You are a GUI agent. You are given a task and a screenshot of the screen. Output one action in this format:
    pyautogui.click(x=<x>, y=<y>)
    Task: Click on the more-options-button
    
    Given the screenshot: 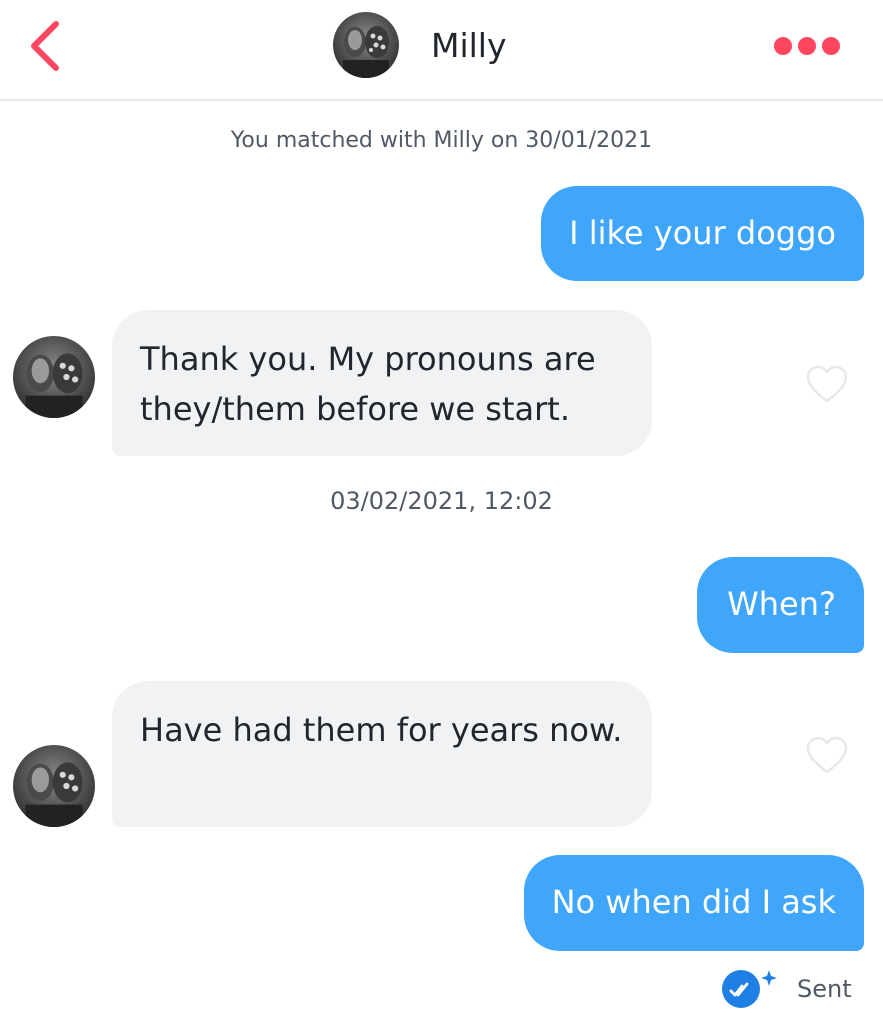 What is the action you would take?
    pyautogui.click(x=808, y=46)
    